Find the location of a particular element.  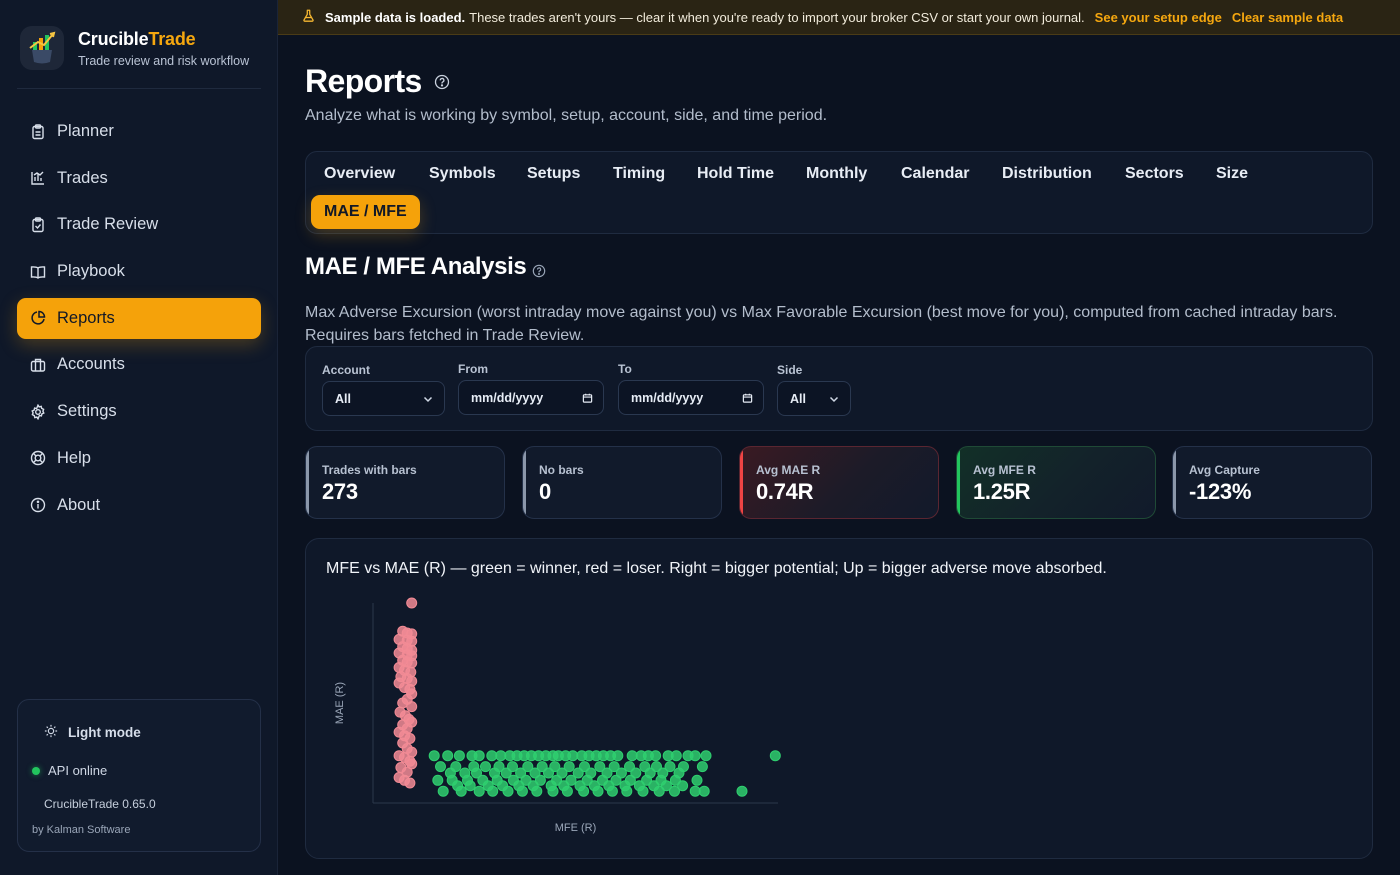

tab-size: Size is located at coordinates (1232, 174).